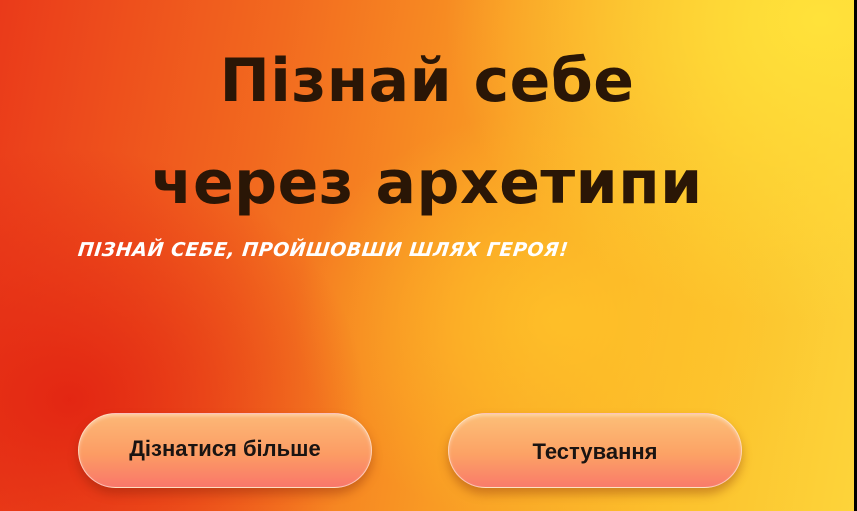  What do you see at coordinates (427, 81) in the screenshot?
I see `hero-title-line-1: Пізнай себе` at bounding box center [427, 81].